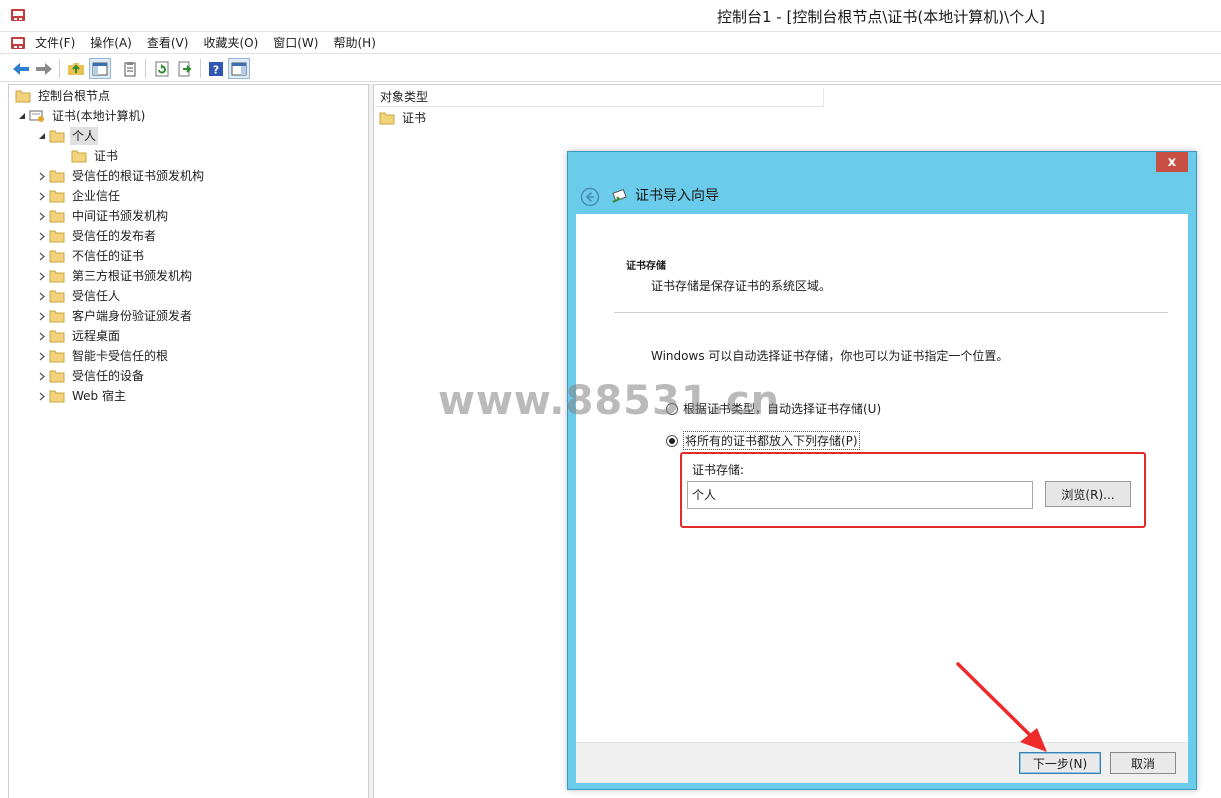  I want to click on tree-label: 受信任的设备, so click(108, 376).